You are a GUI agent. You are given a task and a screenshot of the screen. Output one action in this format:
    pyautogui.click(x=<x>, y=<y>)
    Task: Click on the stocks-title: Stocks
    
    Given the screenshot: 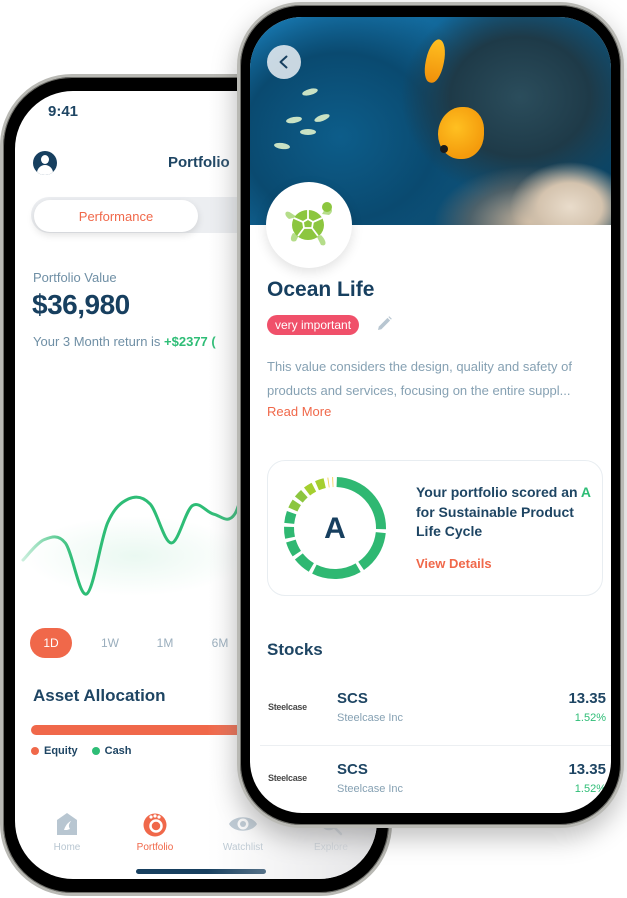 What is the action you would take?
    pyautogui.click(x=295, y=649)
    